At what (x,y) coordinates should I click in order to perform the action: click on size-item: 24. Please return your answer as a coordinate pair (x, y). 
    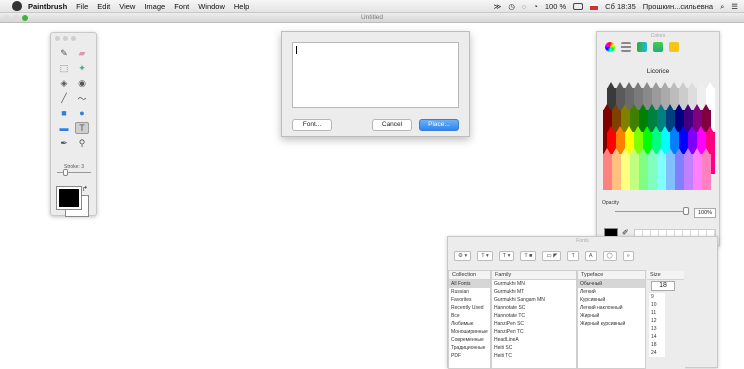
    Looking at the image, I should click on (657, 353).